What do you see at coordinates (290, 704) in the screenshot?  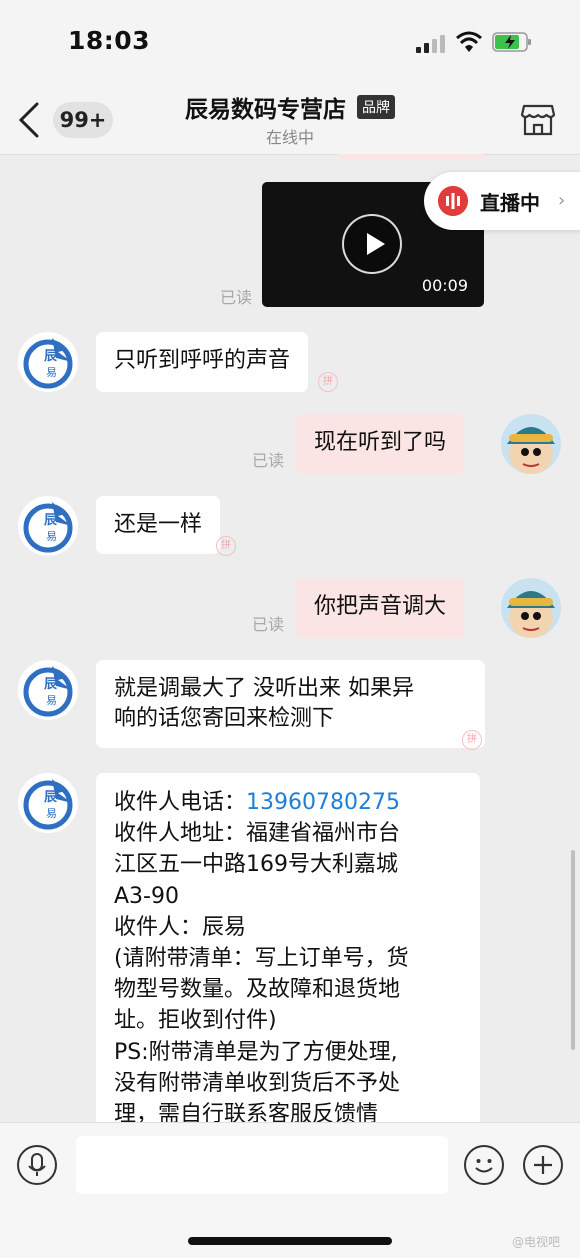 I see `message-bubble-left: 就是调最大了 没听出来 如果异 响的话您寄回来检测下` at bounding box center [290, 704].